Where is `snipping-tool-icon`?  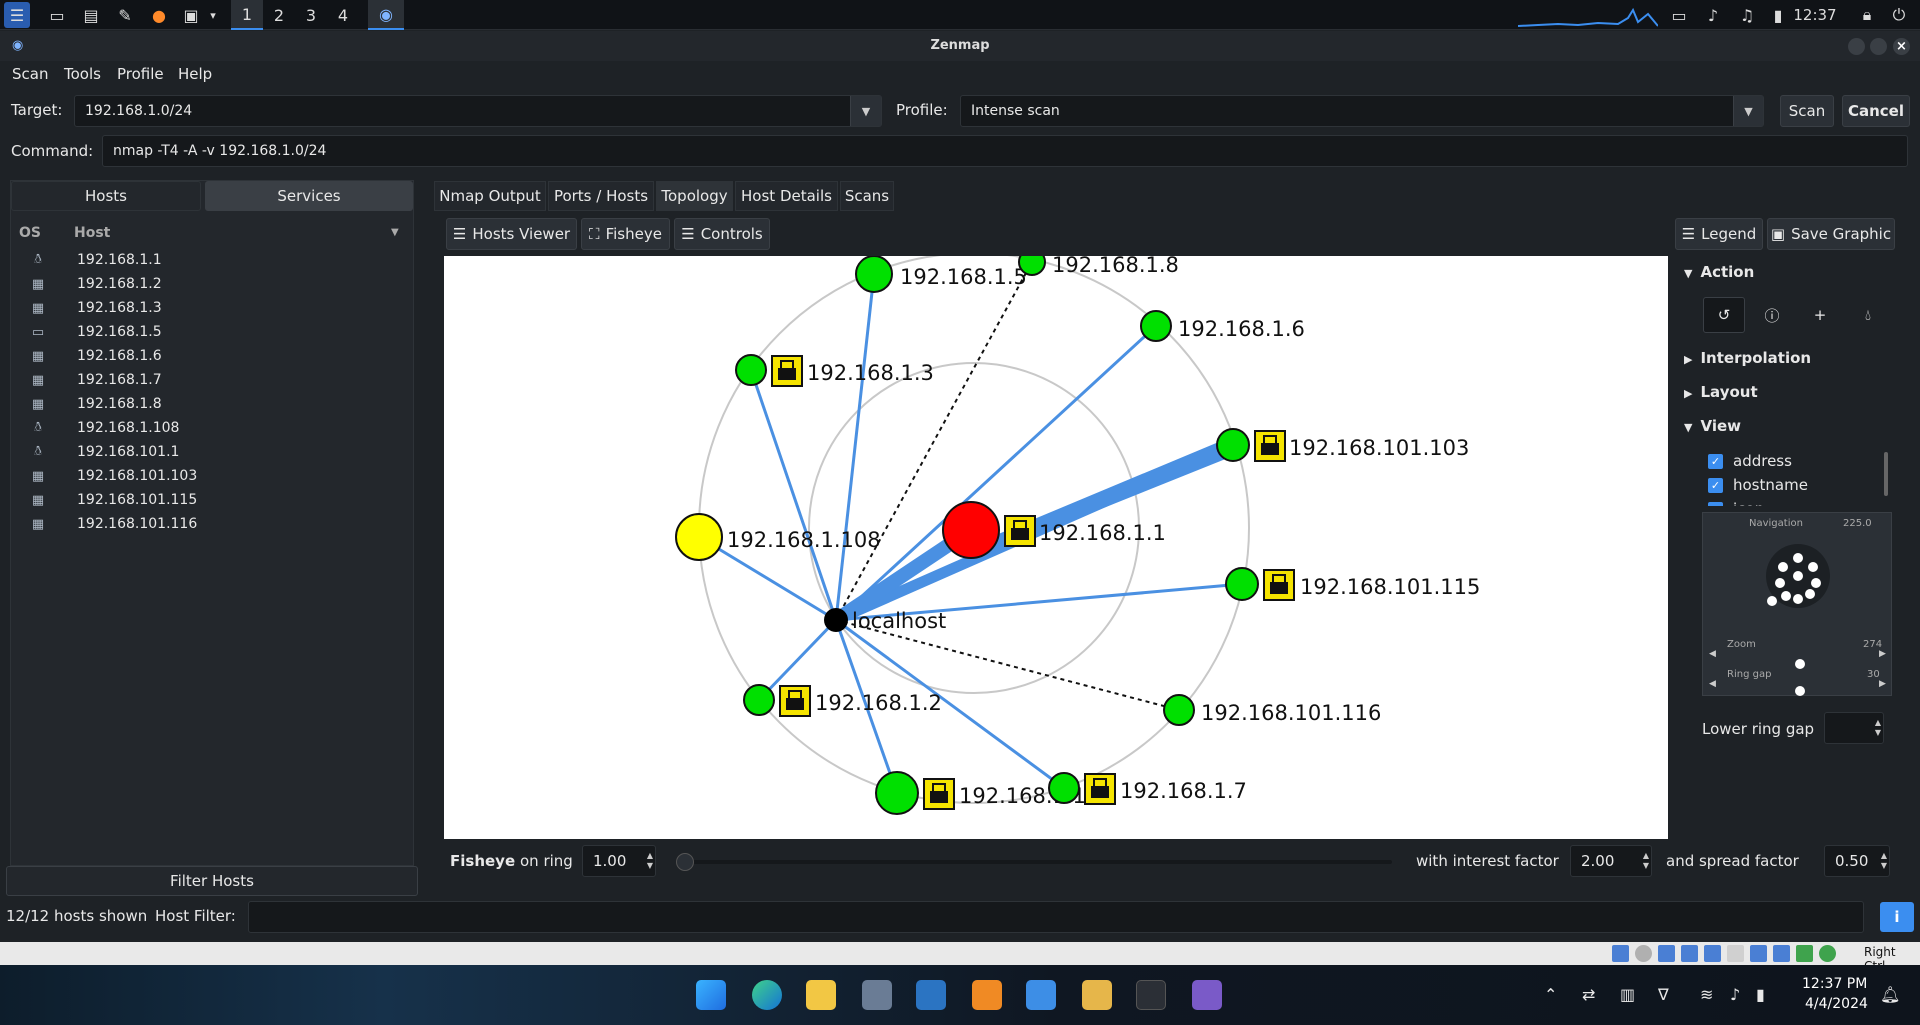 snipping-tool-icon is located at coordinates (1207, 995).